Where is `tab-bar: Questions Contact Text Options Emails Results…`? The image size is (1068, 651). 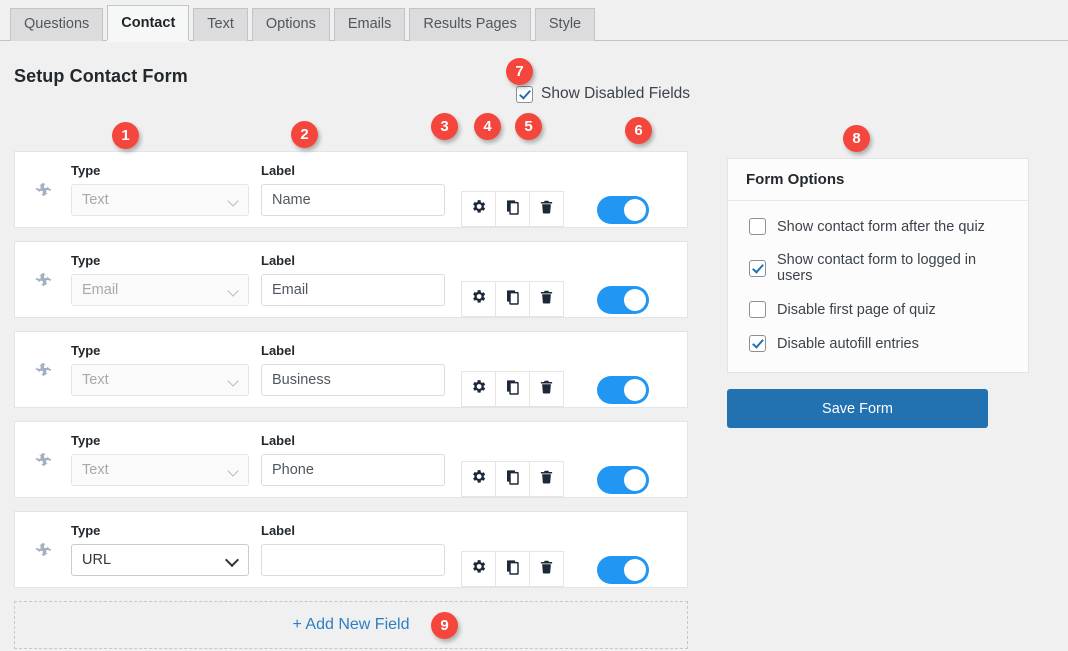 tab-bar: Questions Contact Text Options Emails Results… is located at coordinates (534, 21).